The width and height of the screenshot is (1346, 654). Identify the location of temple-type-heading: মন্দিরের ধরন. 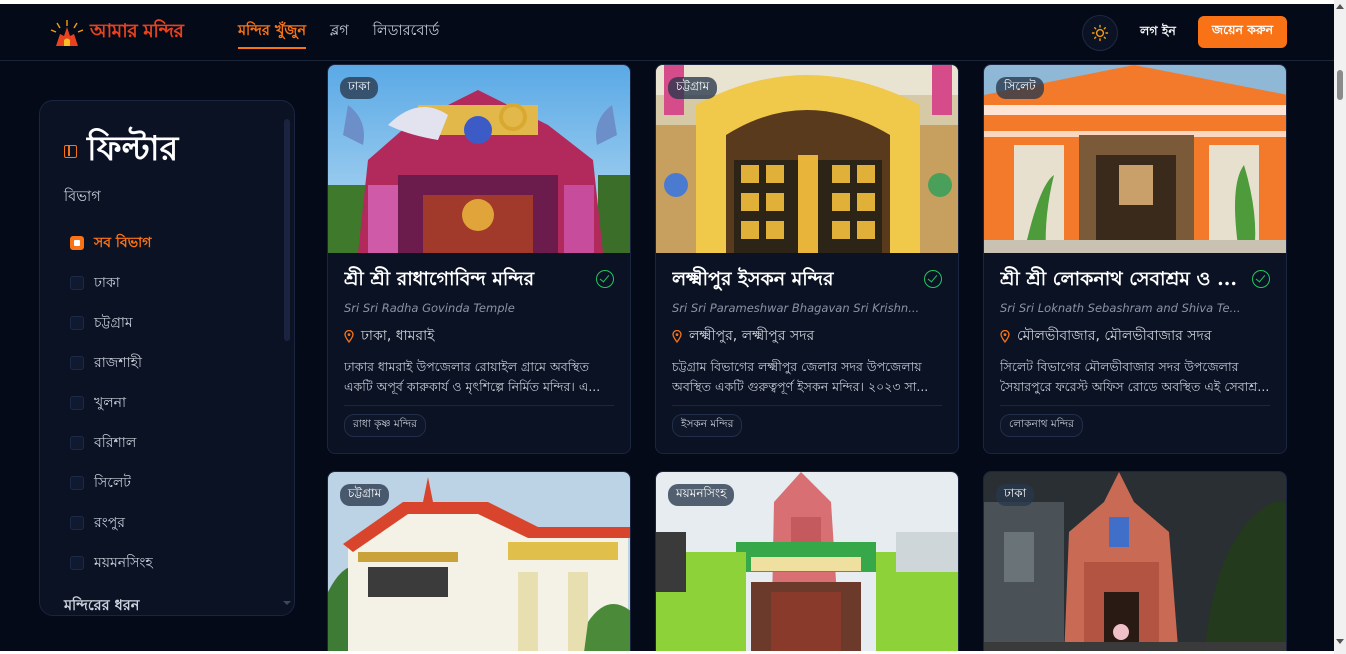
(102, 606).